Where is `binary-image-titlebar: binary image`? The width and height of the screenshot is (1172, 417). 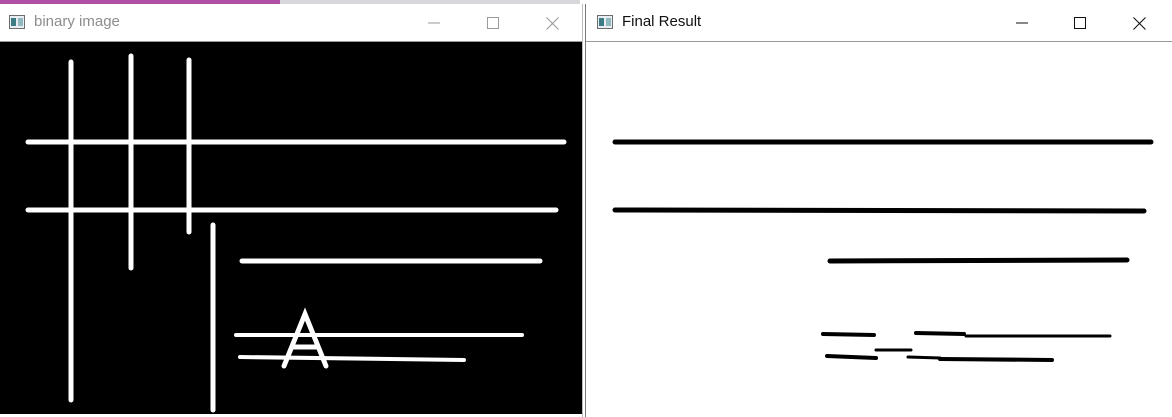 binary-image-titlebar: binary image is located at coordinates (291, 23).